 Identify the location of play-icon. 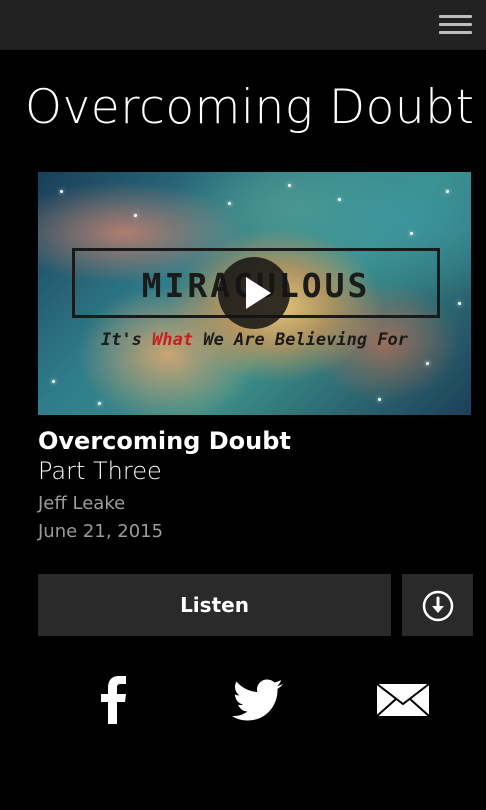
(258, 293).